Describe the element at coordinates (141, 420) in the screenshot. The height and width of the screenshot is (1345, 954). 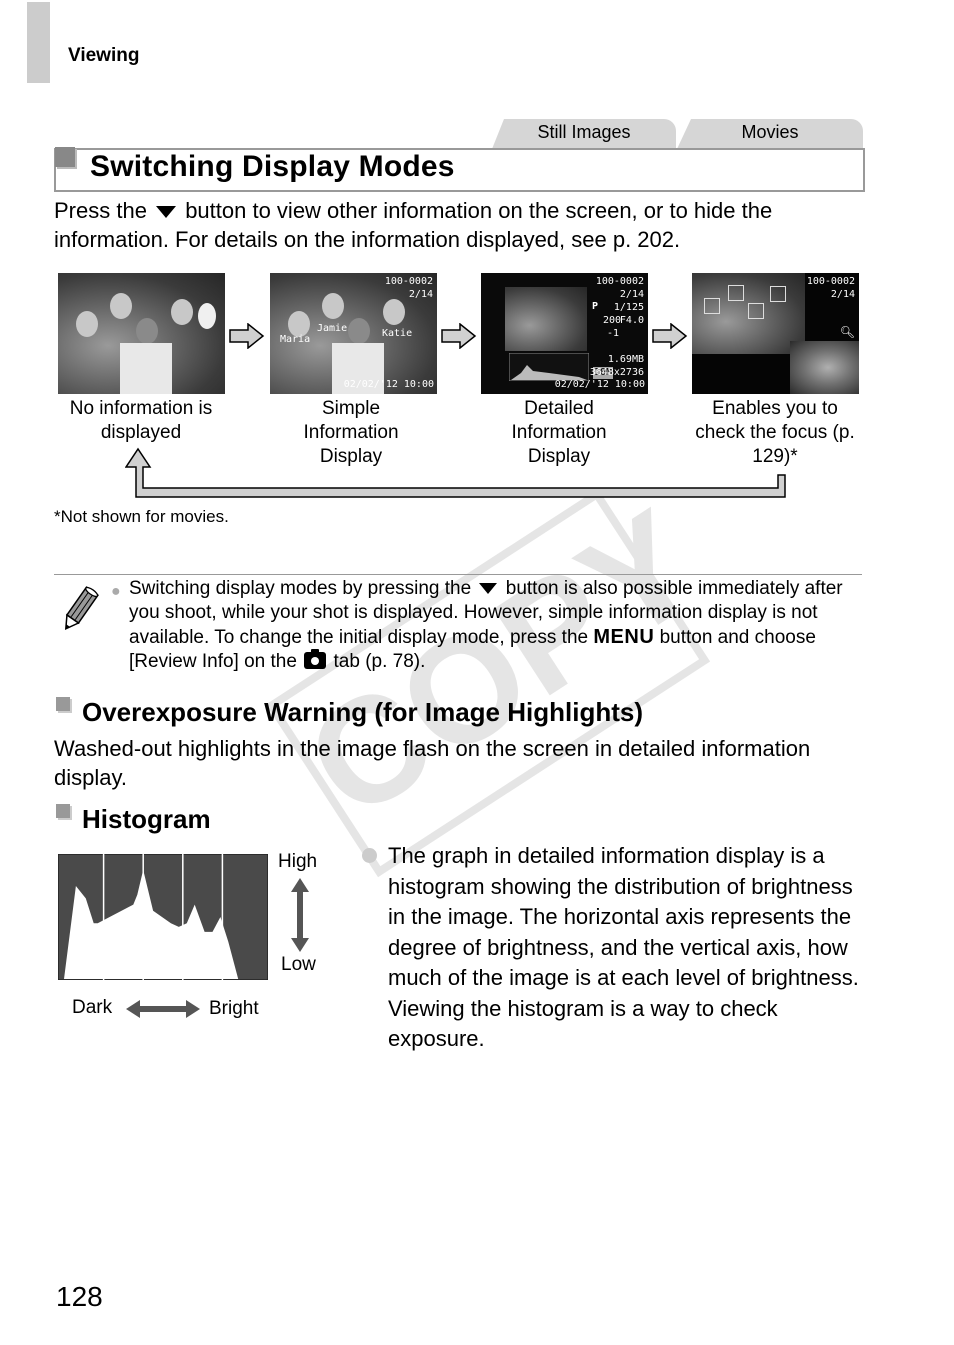
I see `caption-no-info: No information is displayed` at that location.